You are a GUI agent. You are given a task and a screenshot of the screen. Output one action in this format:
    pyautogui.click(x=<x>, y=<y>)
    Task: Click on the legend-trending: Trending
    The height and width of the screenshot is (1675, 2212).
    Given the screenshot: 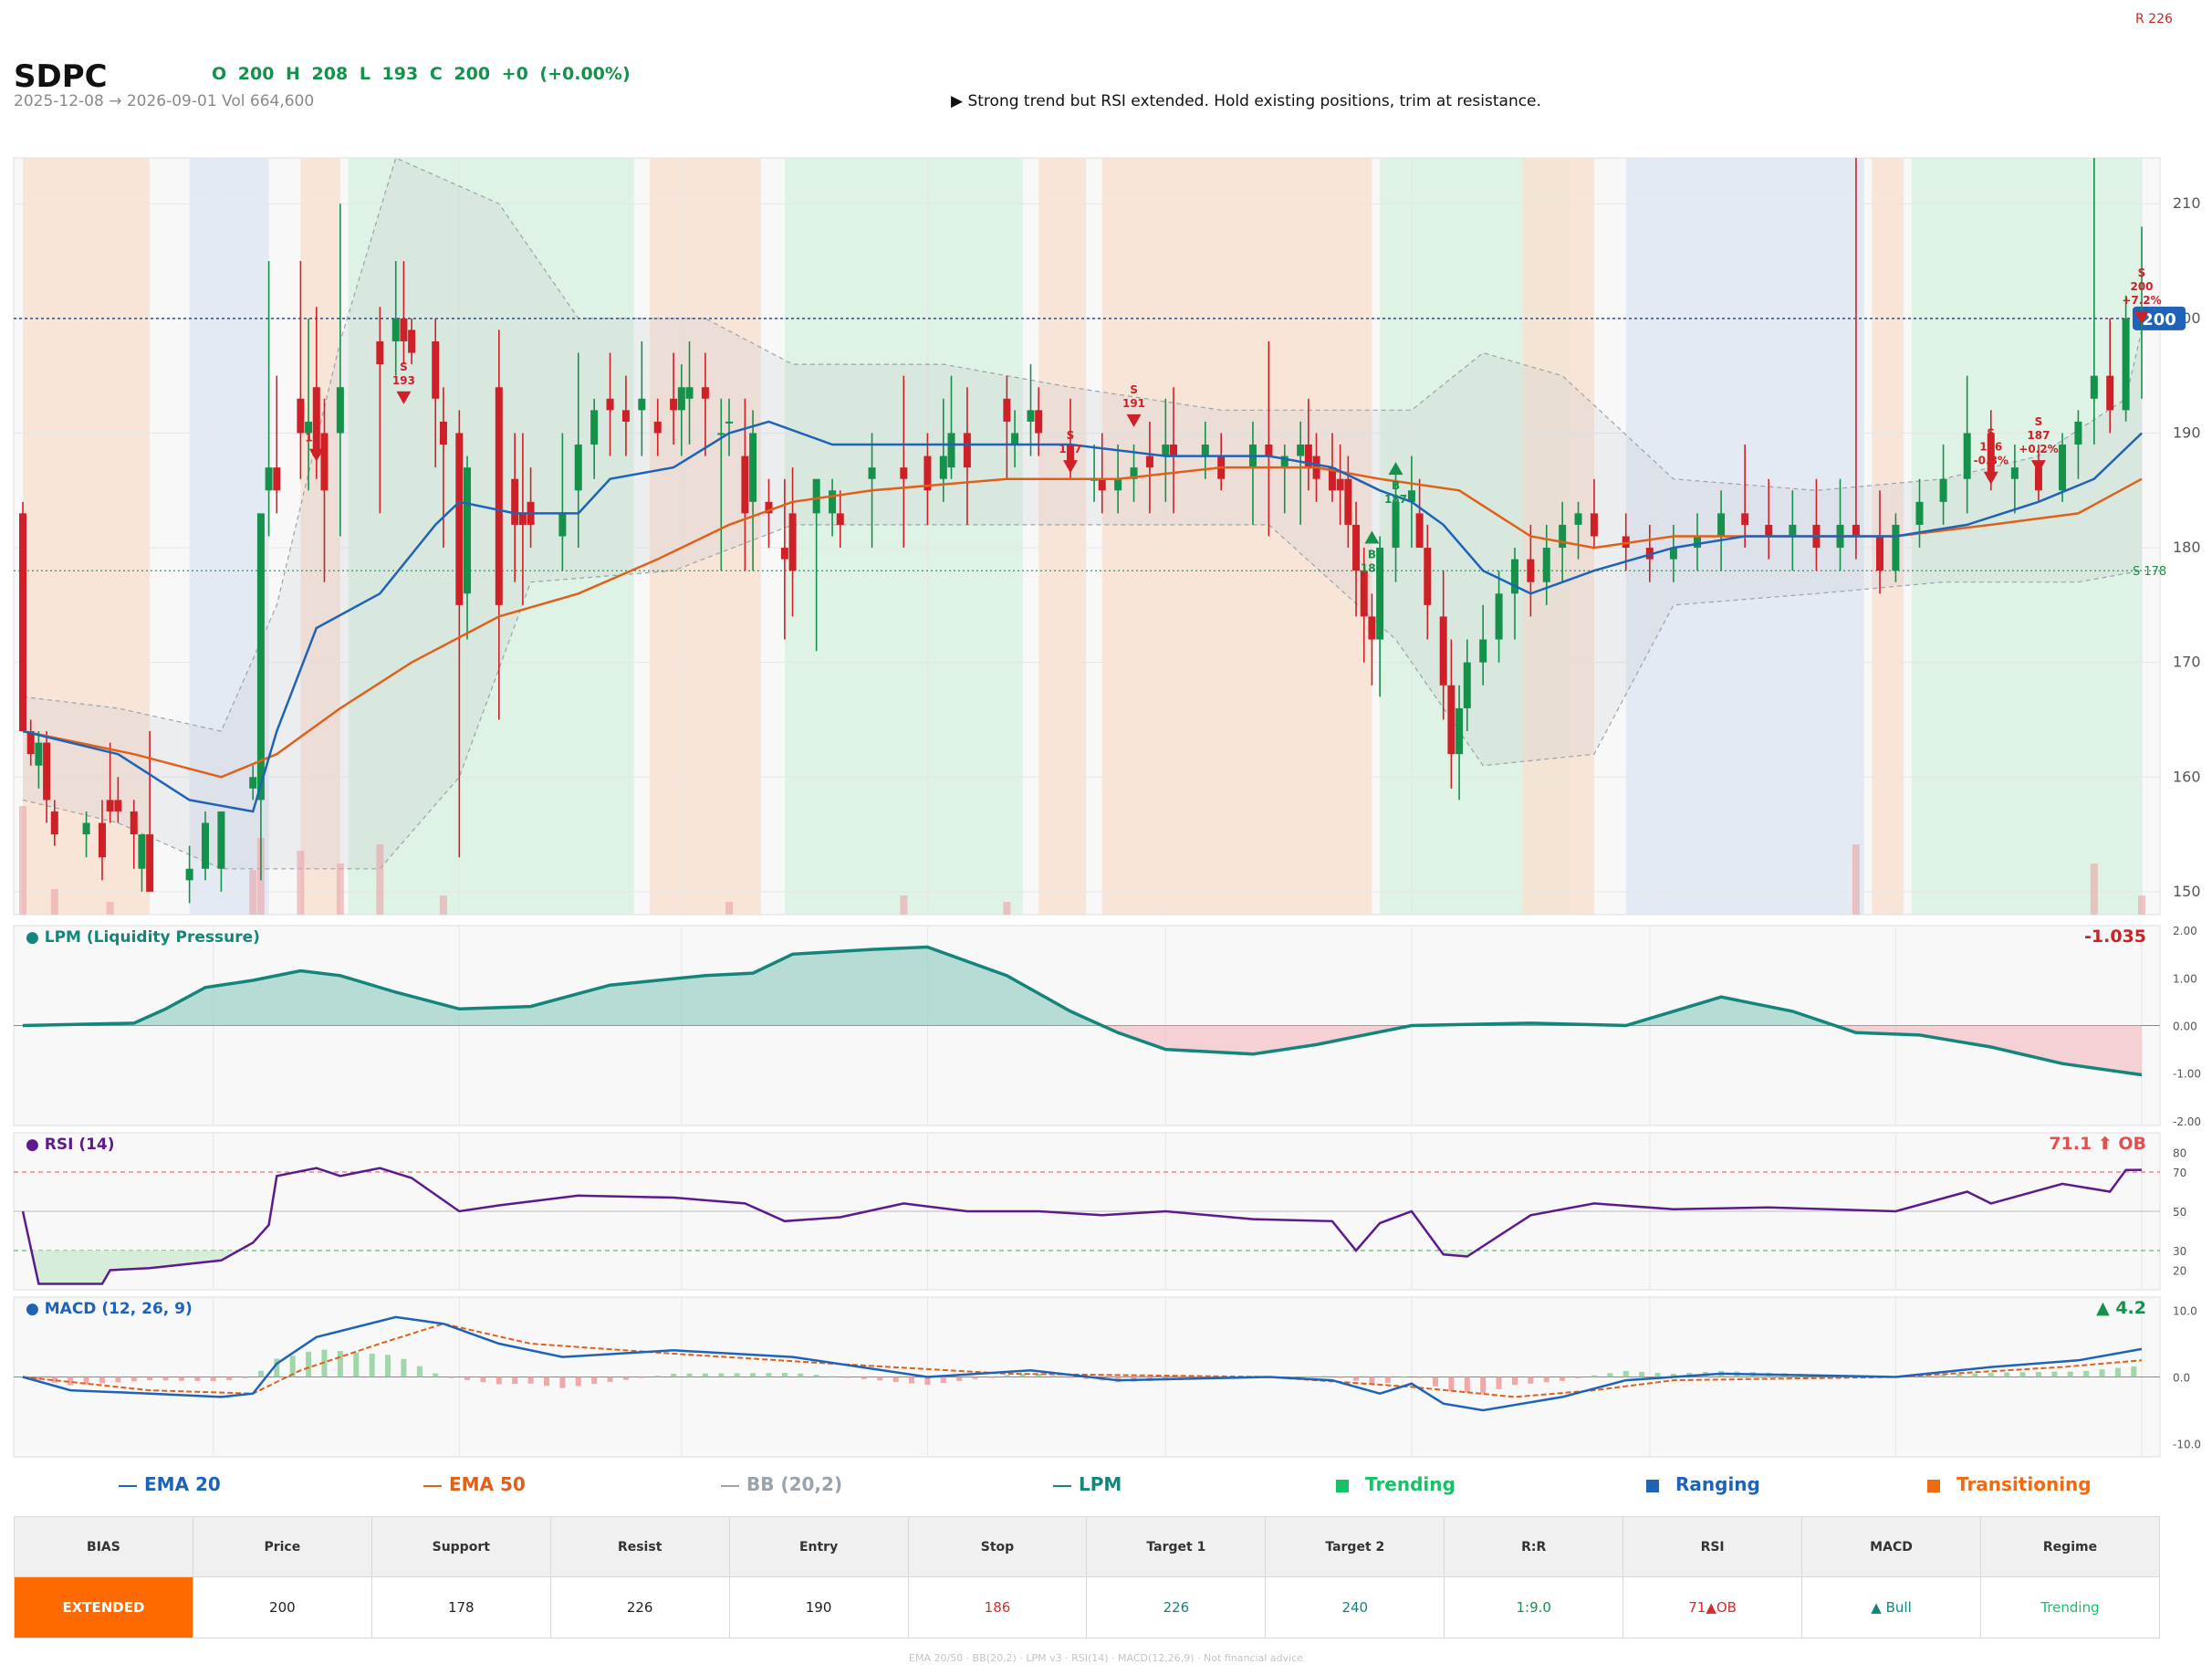 What is the action you would take?
    pyautogui.click(x=1396, y=1484)
    